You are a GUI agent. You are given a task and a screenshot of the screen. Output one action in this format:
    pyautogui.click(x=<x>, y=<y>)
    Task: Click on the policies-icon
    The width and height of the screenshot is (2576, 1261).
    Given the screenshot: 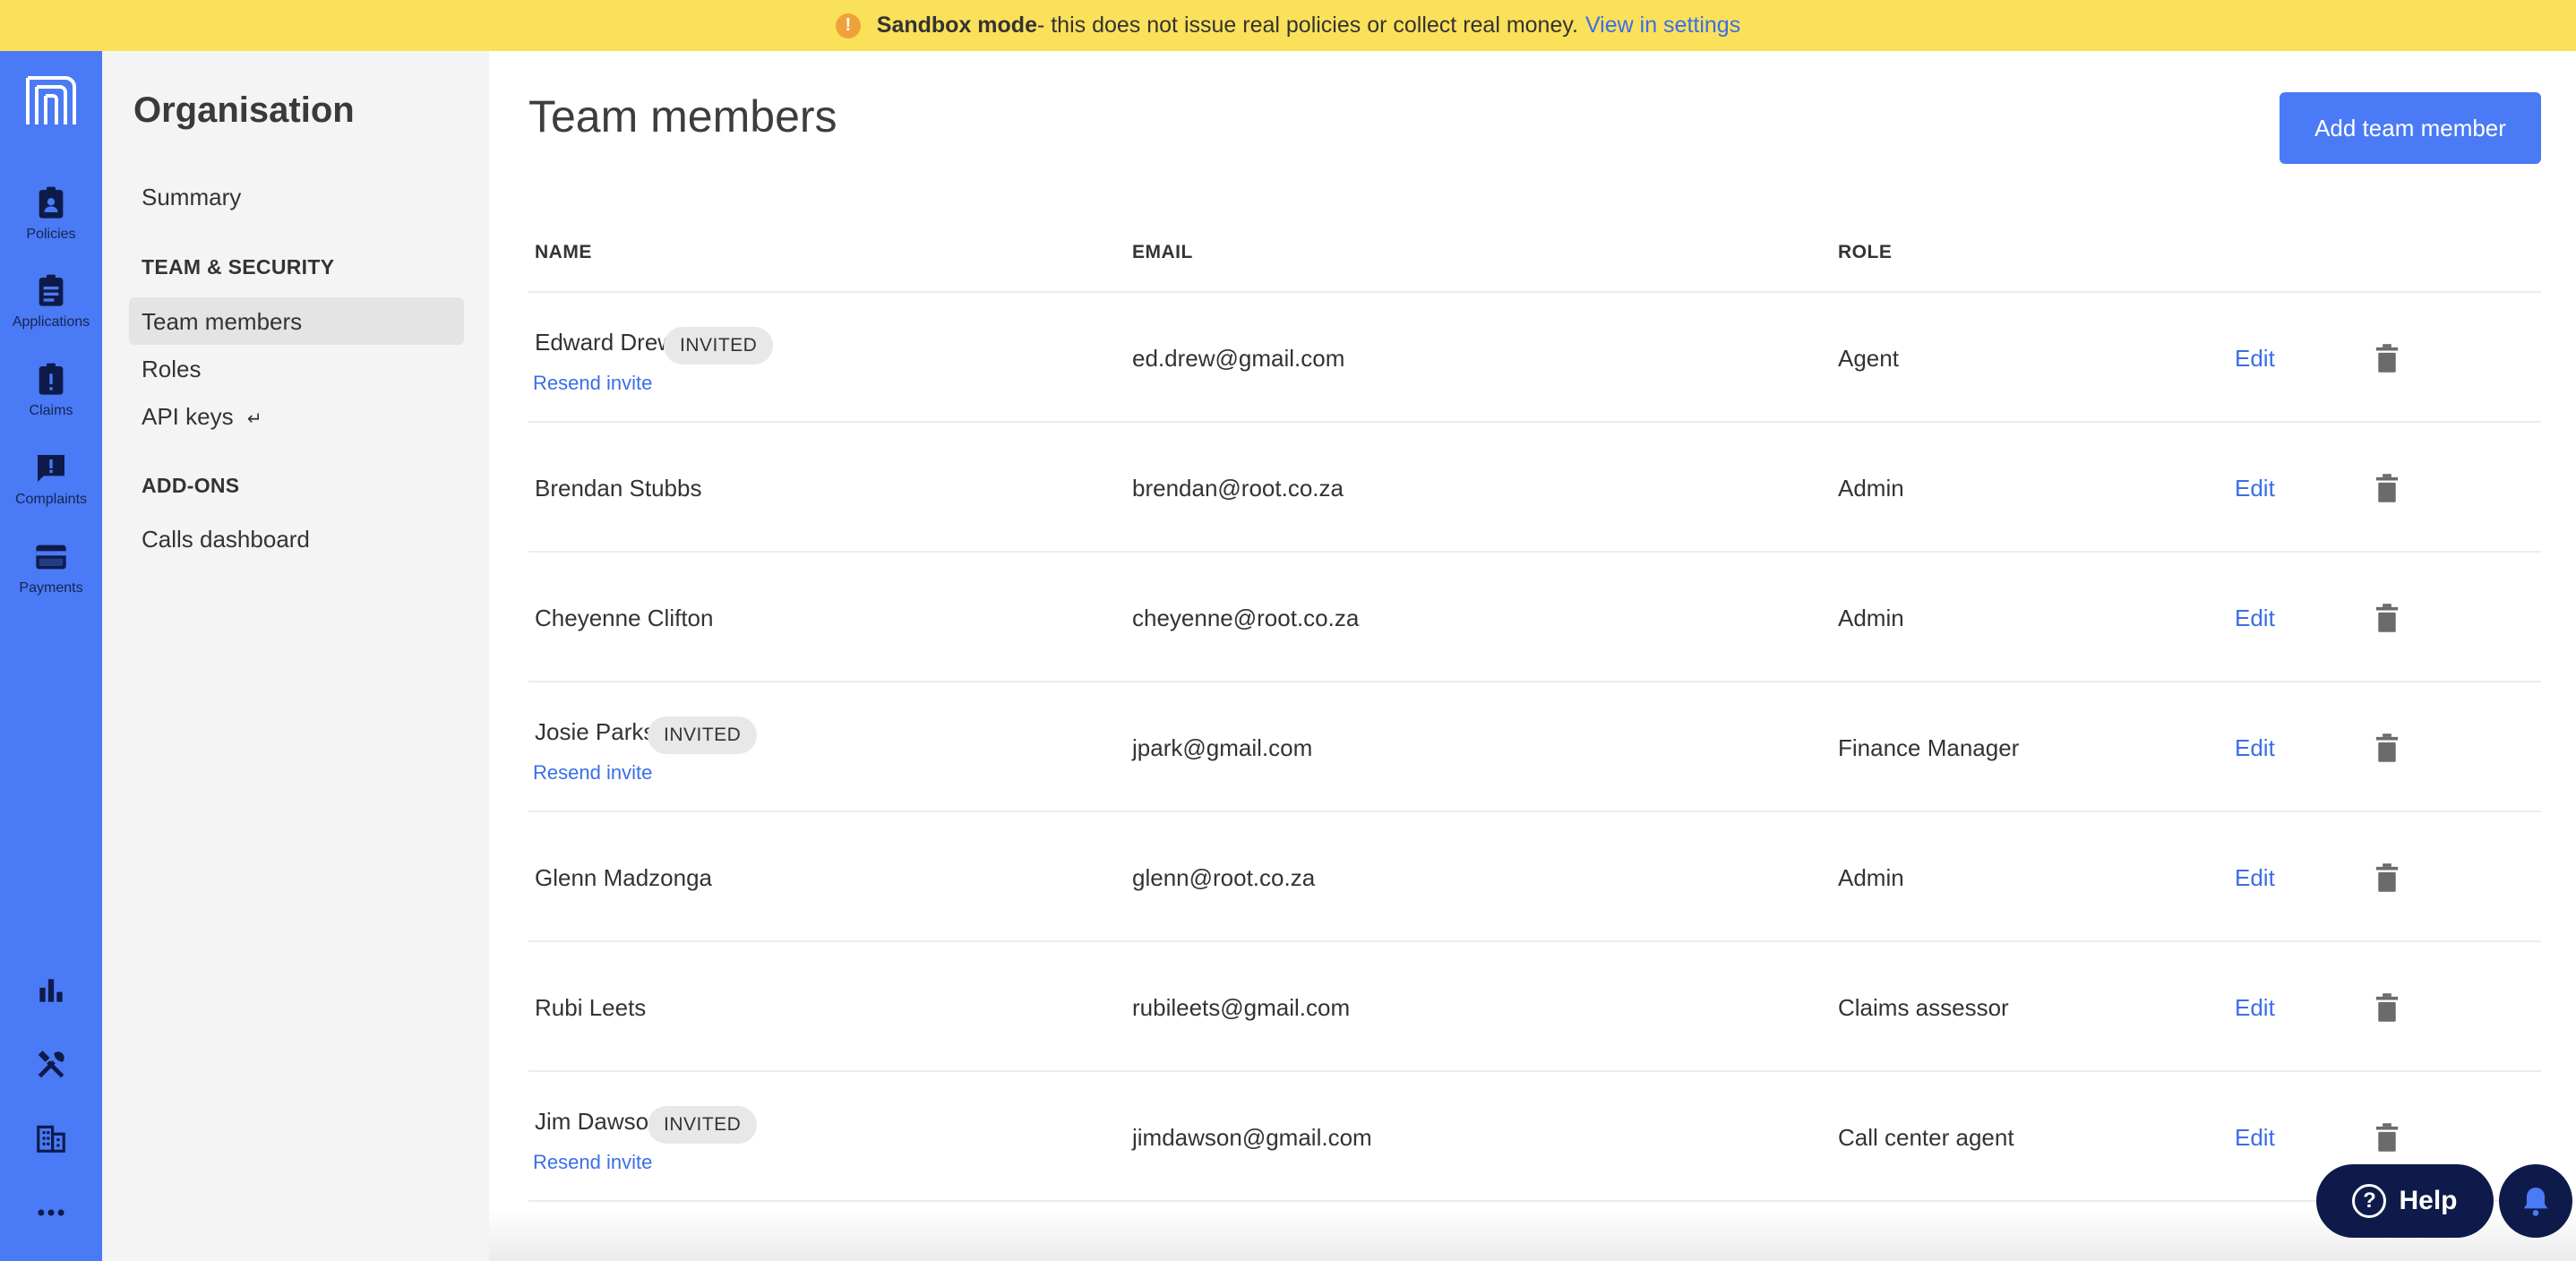 What is the action you would take?
    pyautogui.click(x=51, y=202)
    